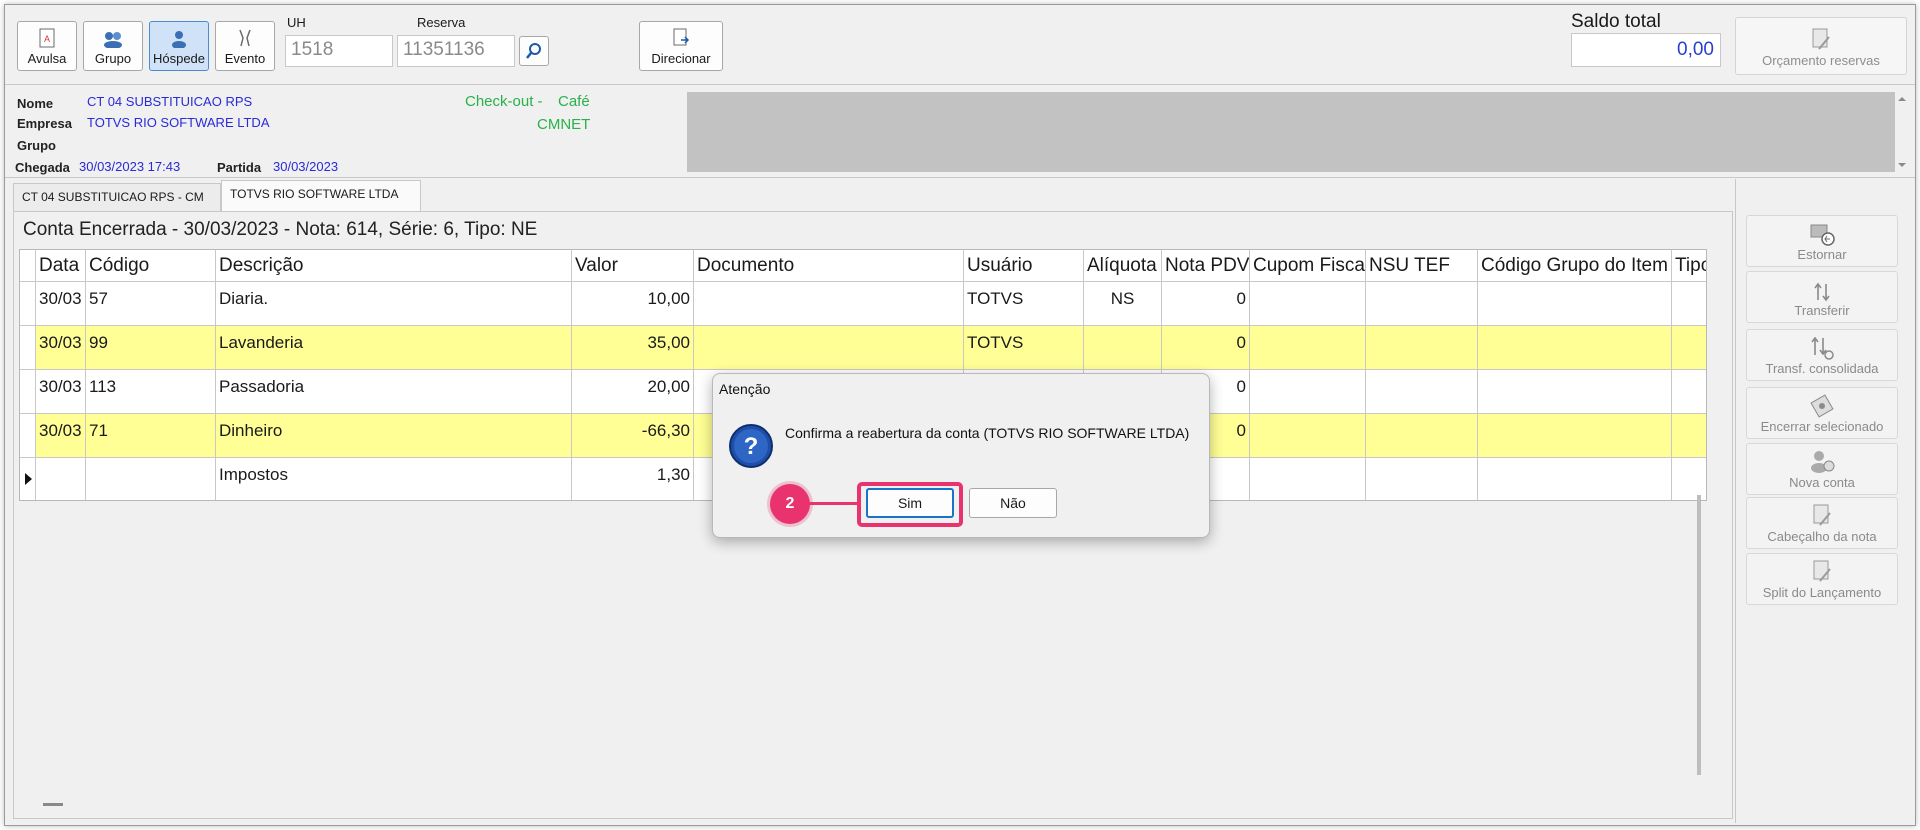  What do you see at coordinates (1822, 413) in the screenshot?
I see `encerrar-selecionado-button: Encerrar selecionado` at bounding box center [1822, 413].